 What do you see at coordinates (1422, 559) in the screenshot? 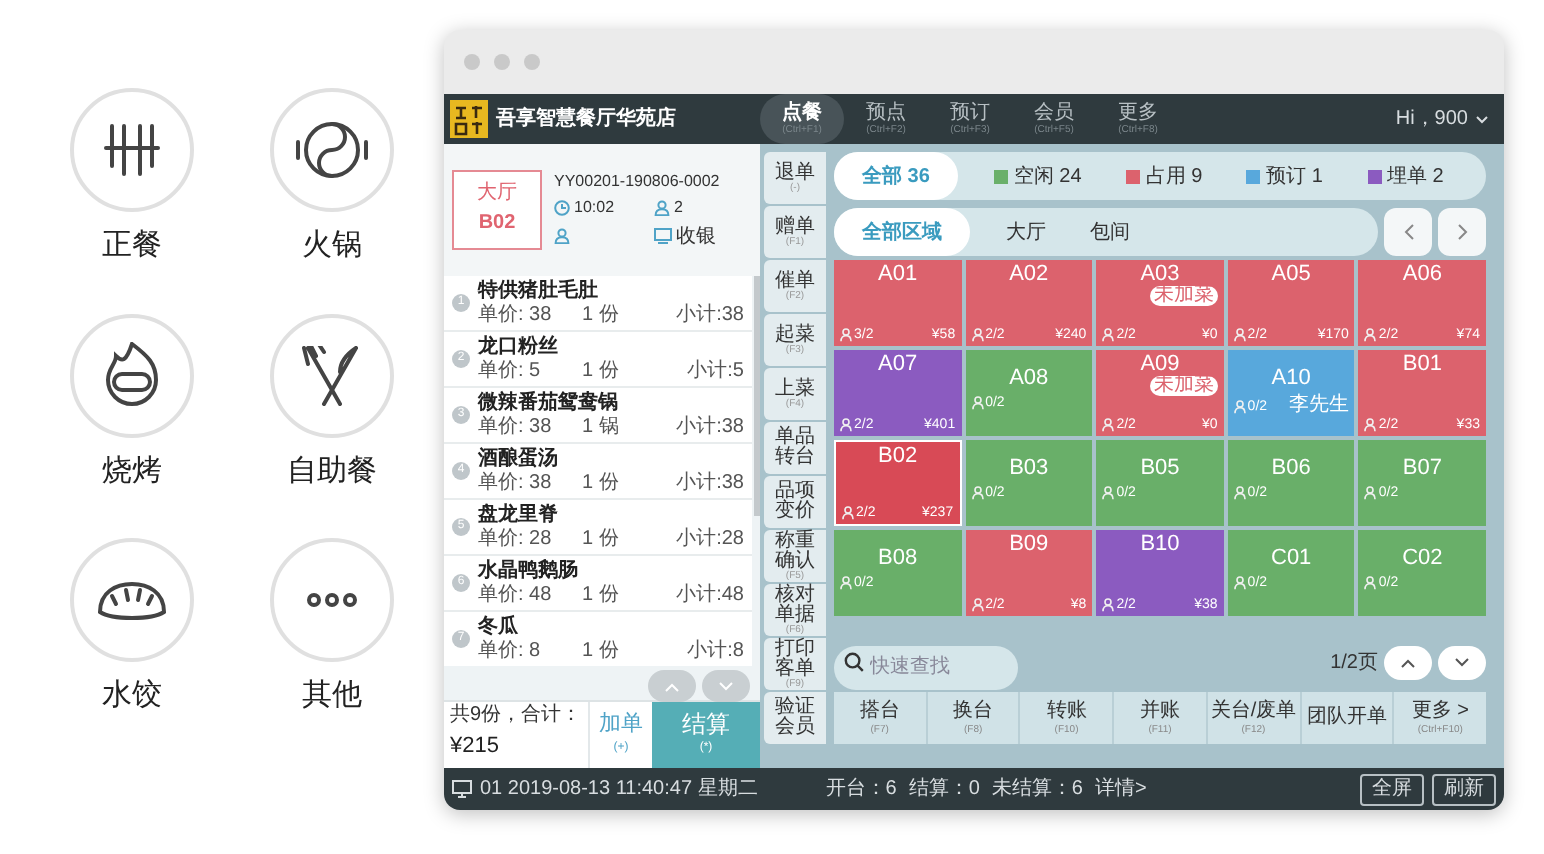
I see `table-name: C02` at bounding box center [1422, 559].